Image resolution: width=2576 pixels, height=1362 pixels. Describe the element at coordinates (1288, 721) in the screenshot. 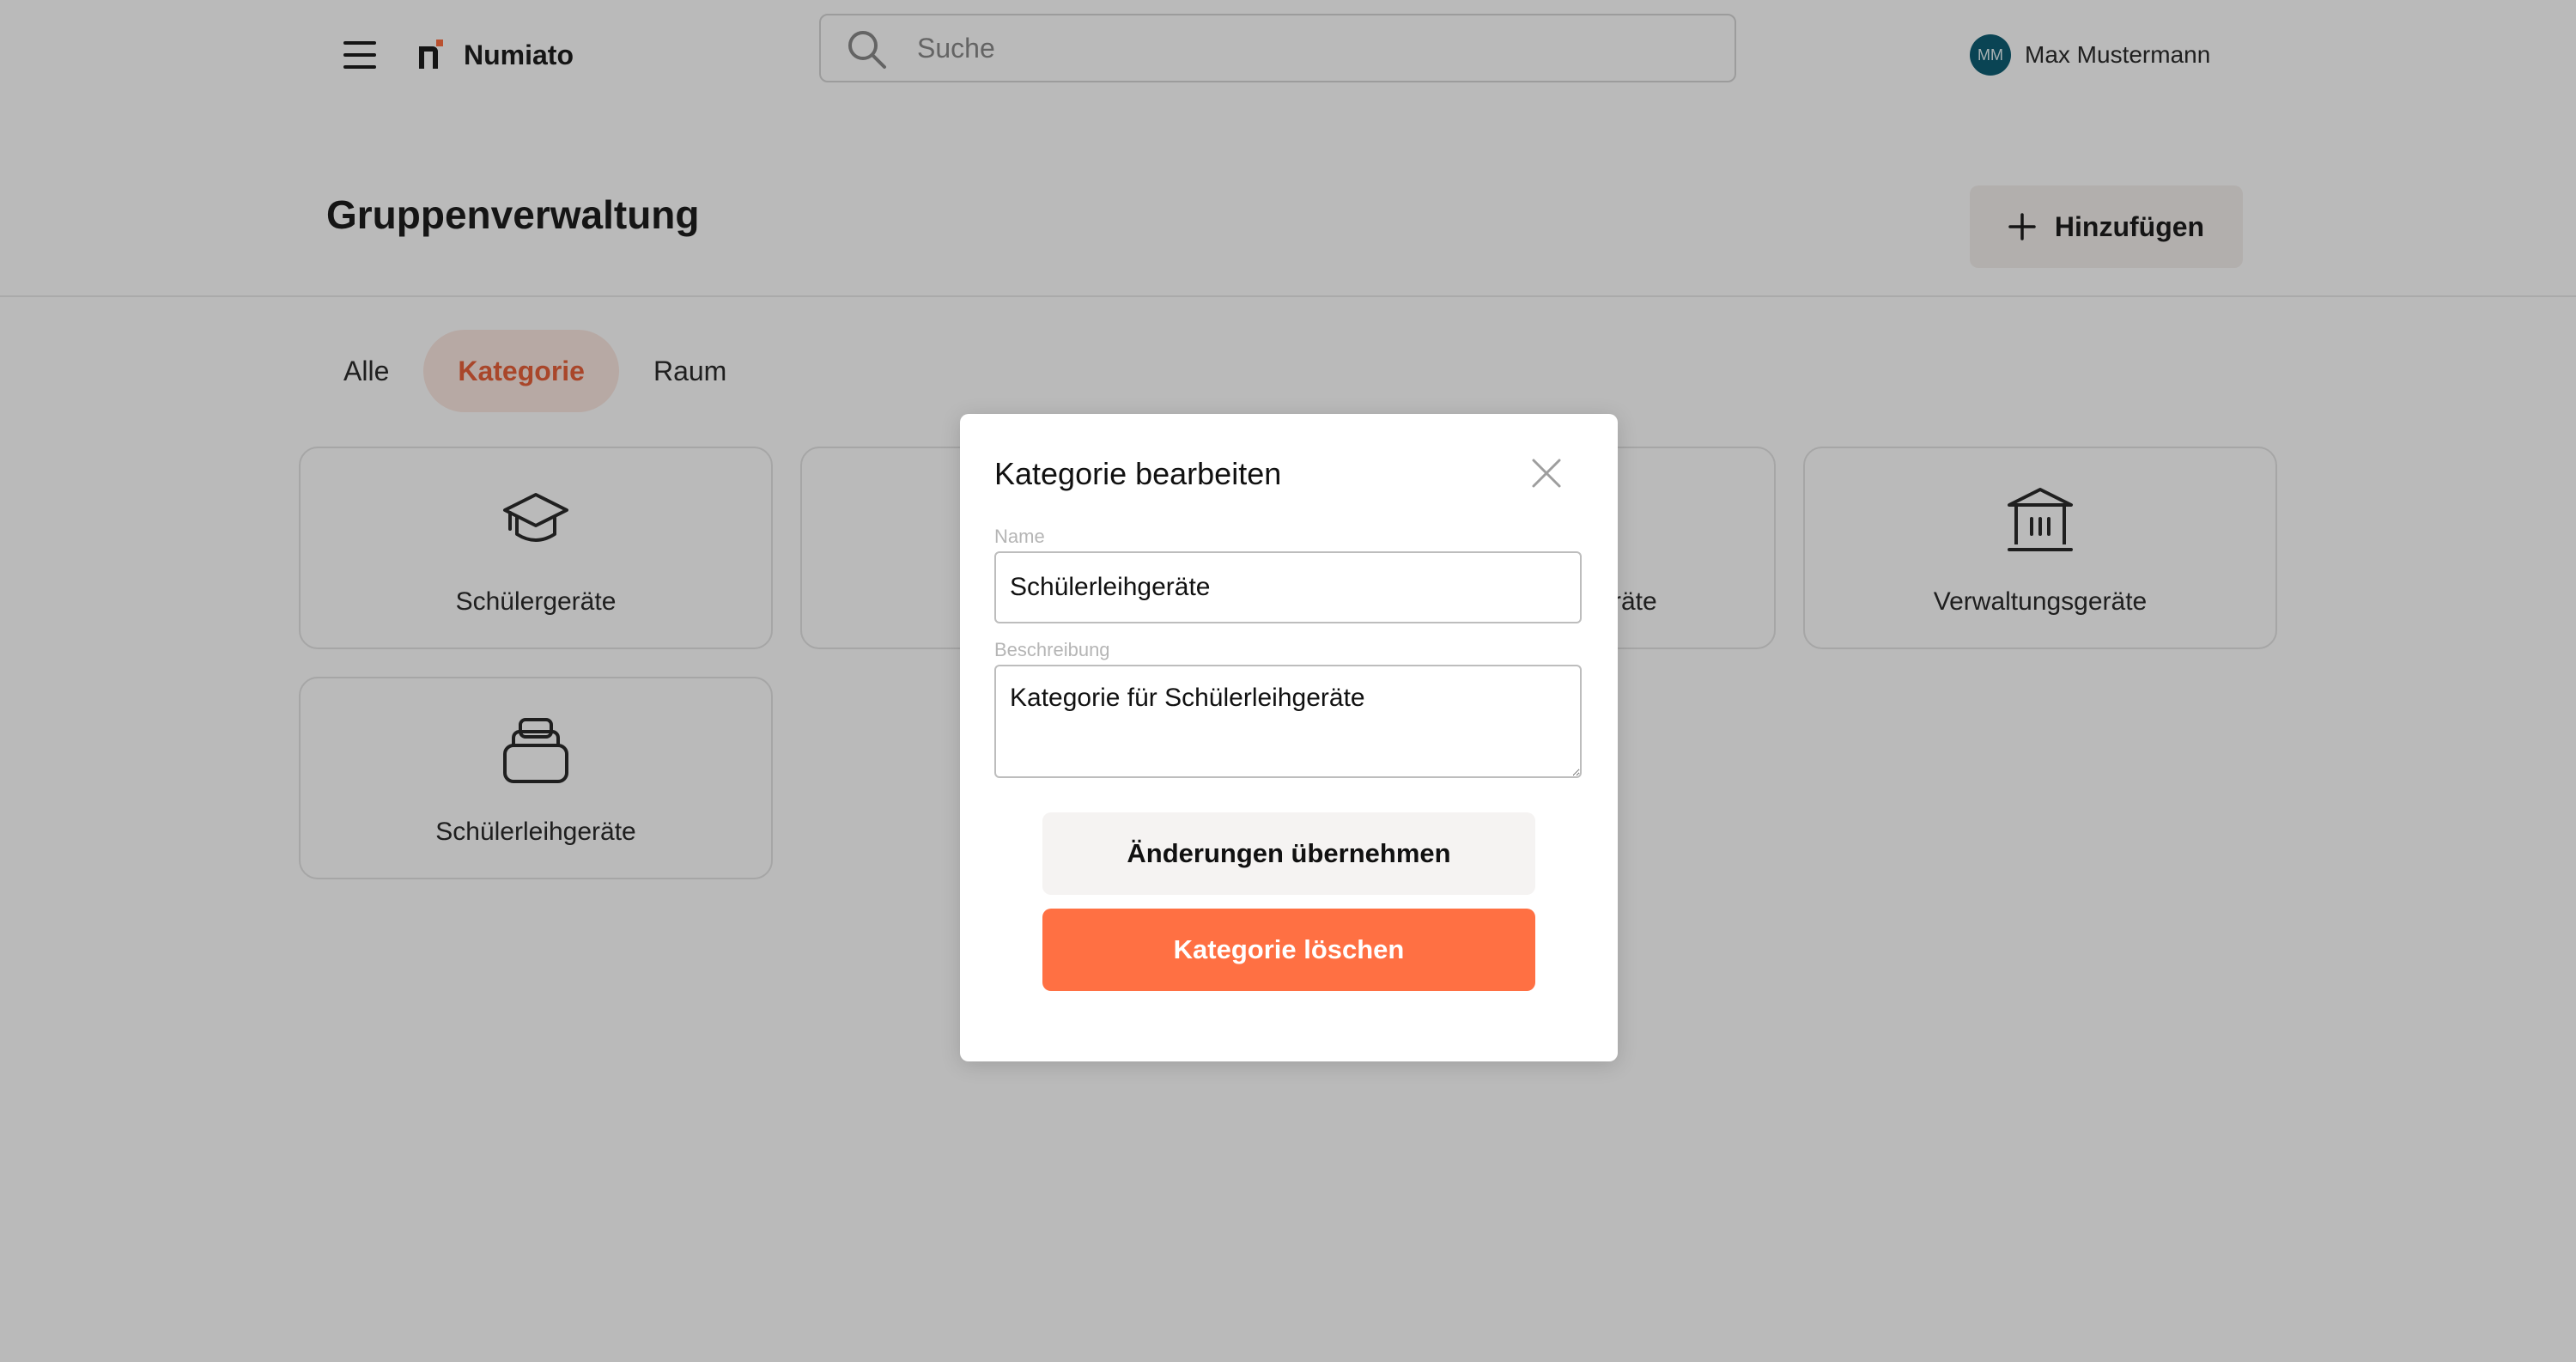

I see `description-field: Kategorie für Schülerleihgeräte` at that location.